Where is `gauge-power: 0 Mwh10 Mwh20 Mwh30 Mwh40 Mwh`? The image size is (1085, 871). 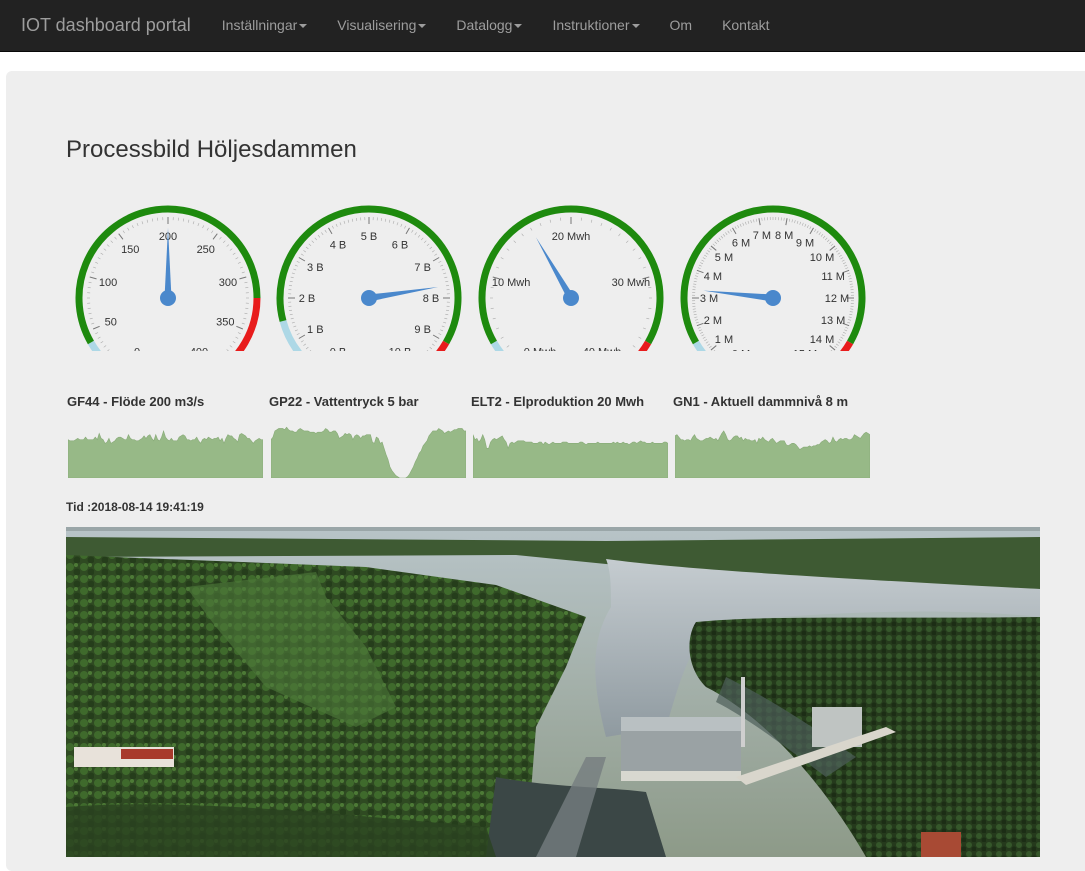 gauge-power: 0 Mwh10 Mwh20 Mwh30 Mwh40 Mwh is located at coordinates (571, 273).